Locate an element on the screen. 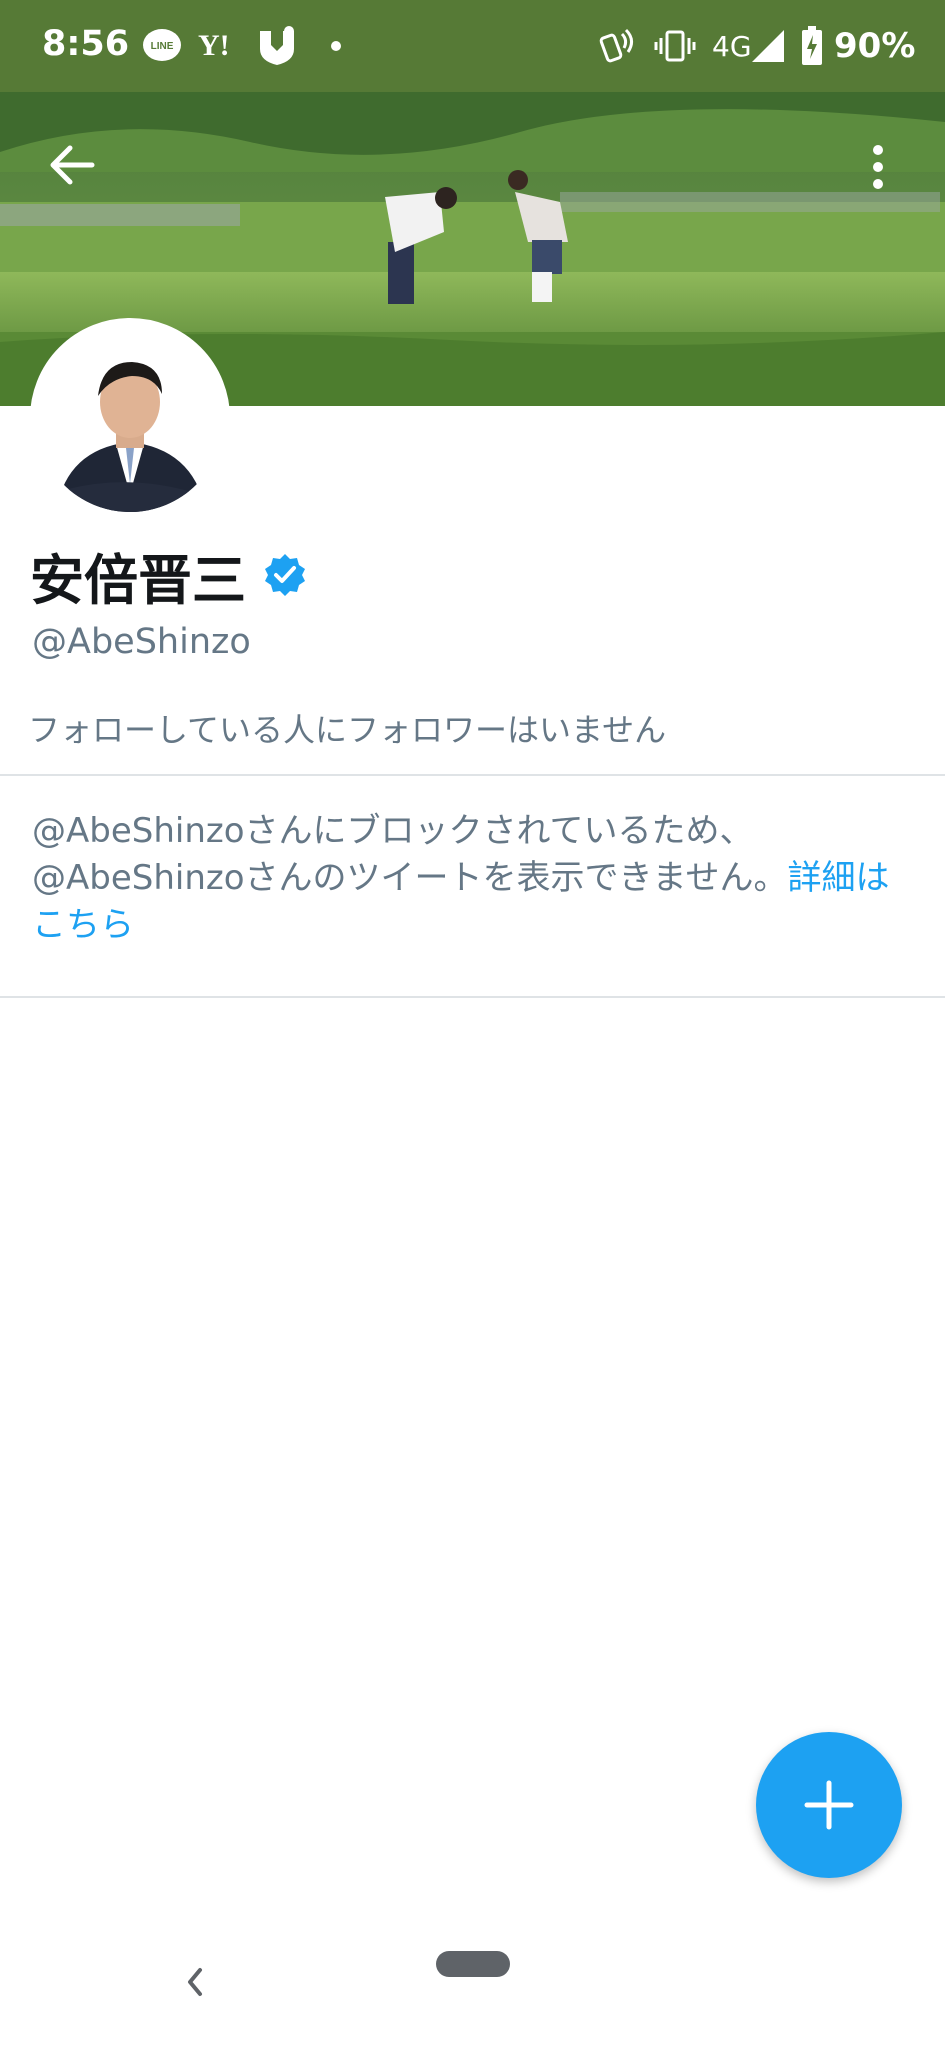  chevron-left-icon is located at coordinates (195, 1982).